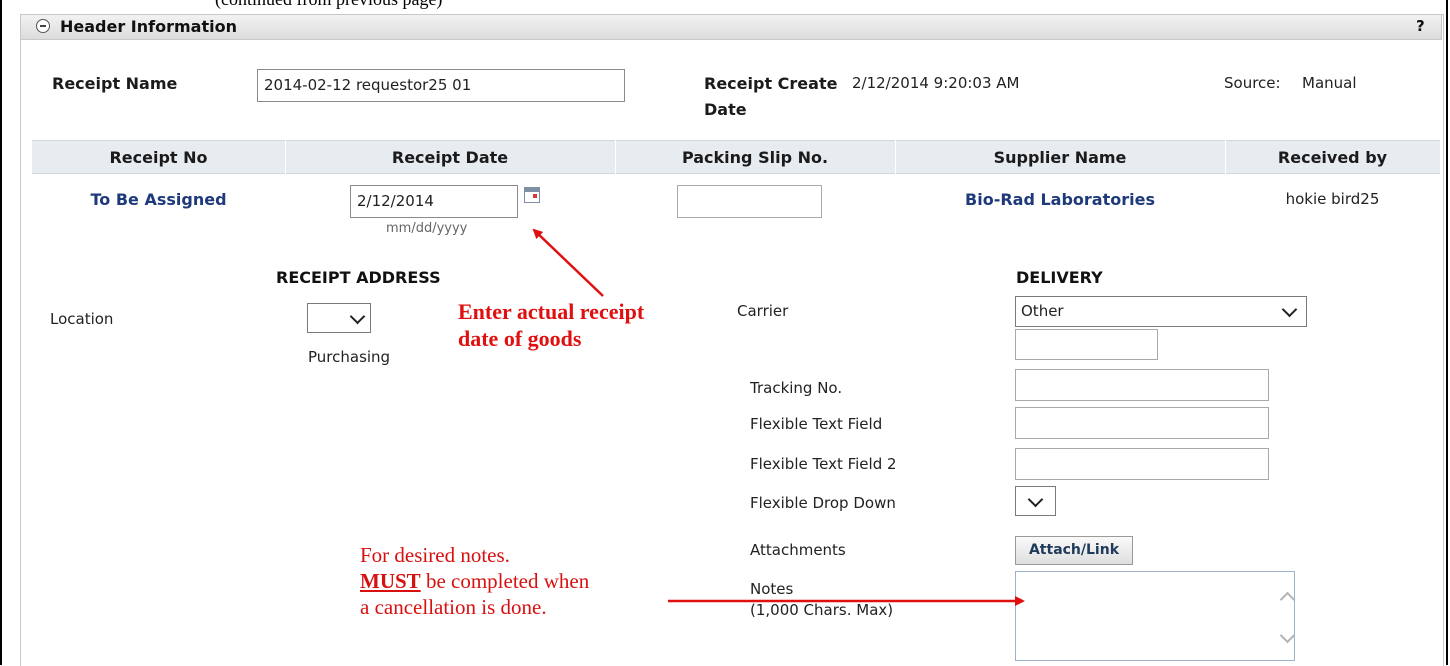 This screenshot has width=1450, height=666. I want to click on notes-annotation-line-2-rest: be completed when, so click(505, 581).